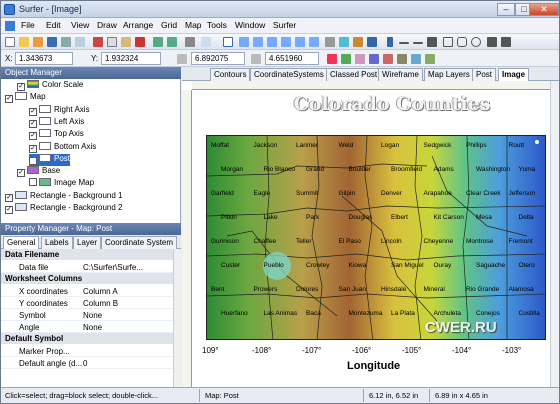 The width and height of the screenshot is (560, 404). I want to click on menu-arrange: Arrange, so click(138, 25).